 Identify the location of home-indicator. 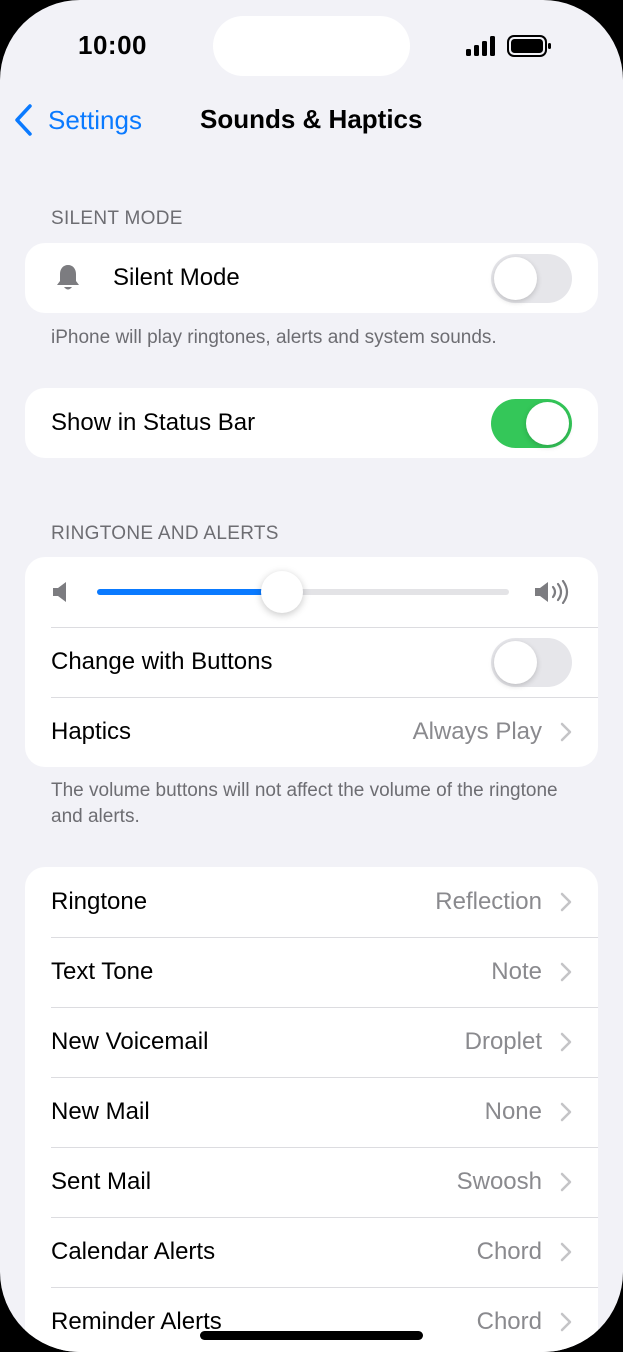
(311, 1335).